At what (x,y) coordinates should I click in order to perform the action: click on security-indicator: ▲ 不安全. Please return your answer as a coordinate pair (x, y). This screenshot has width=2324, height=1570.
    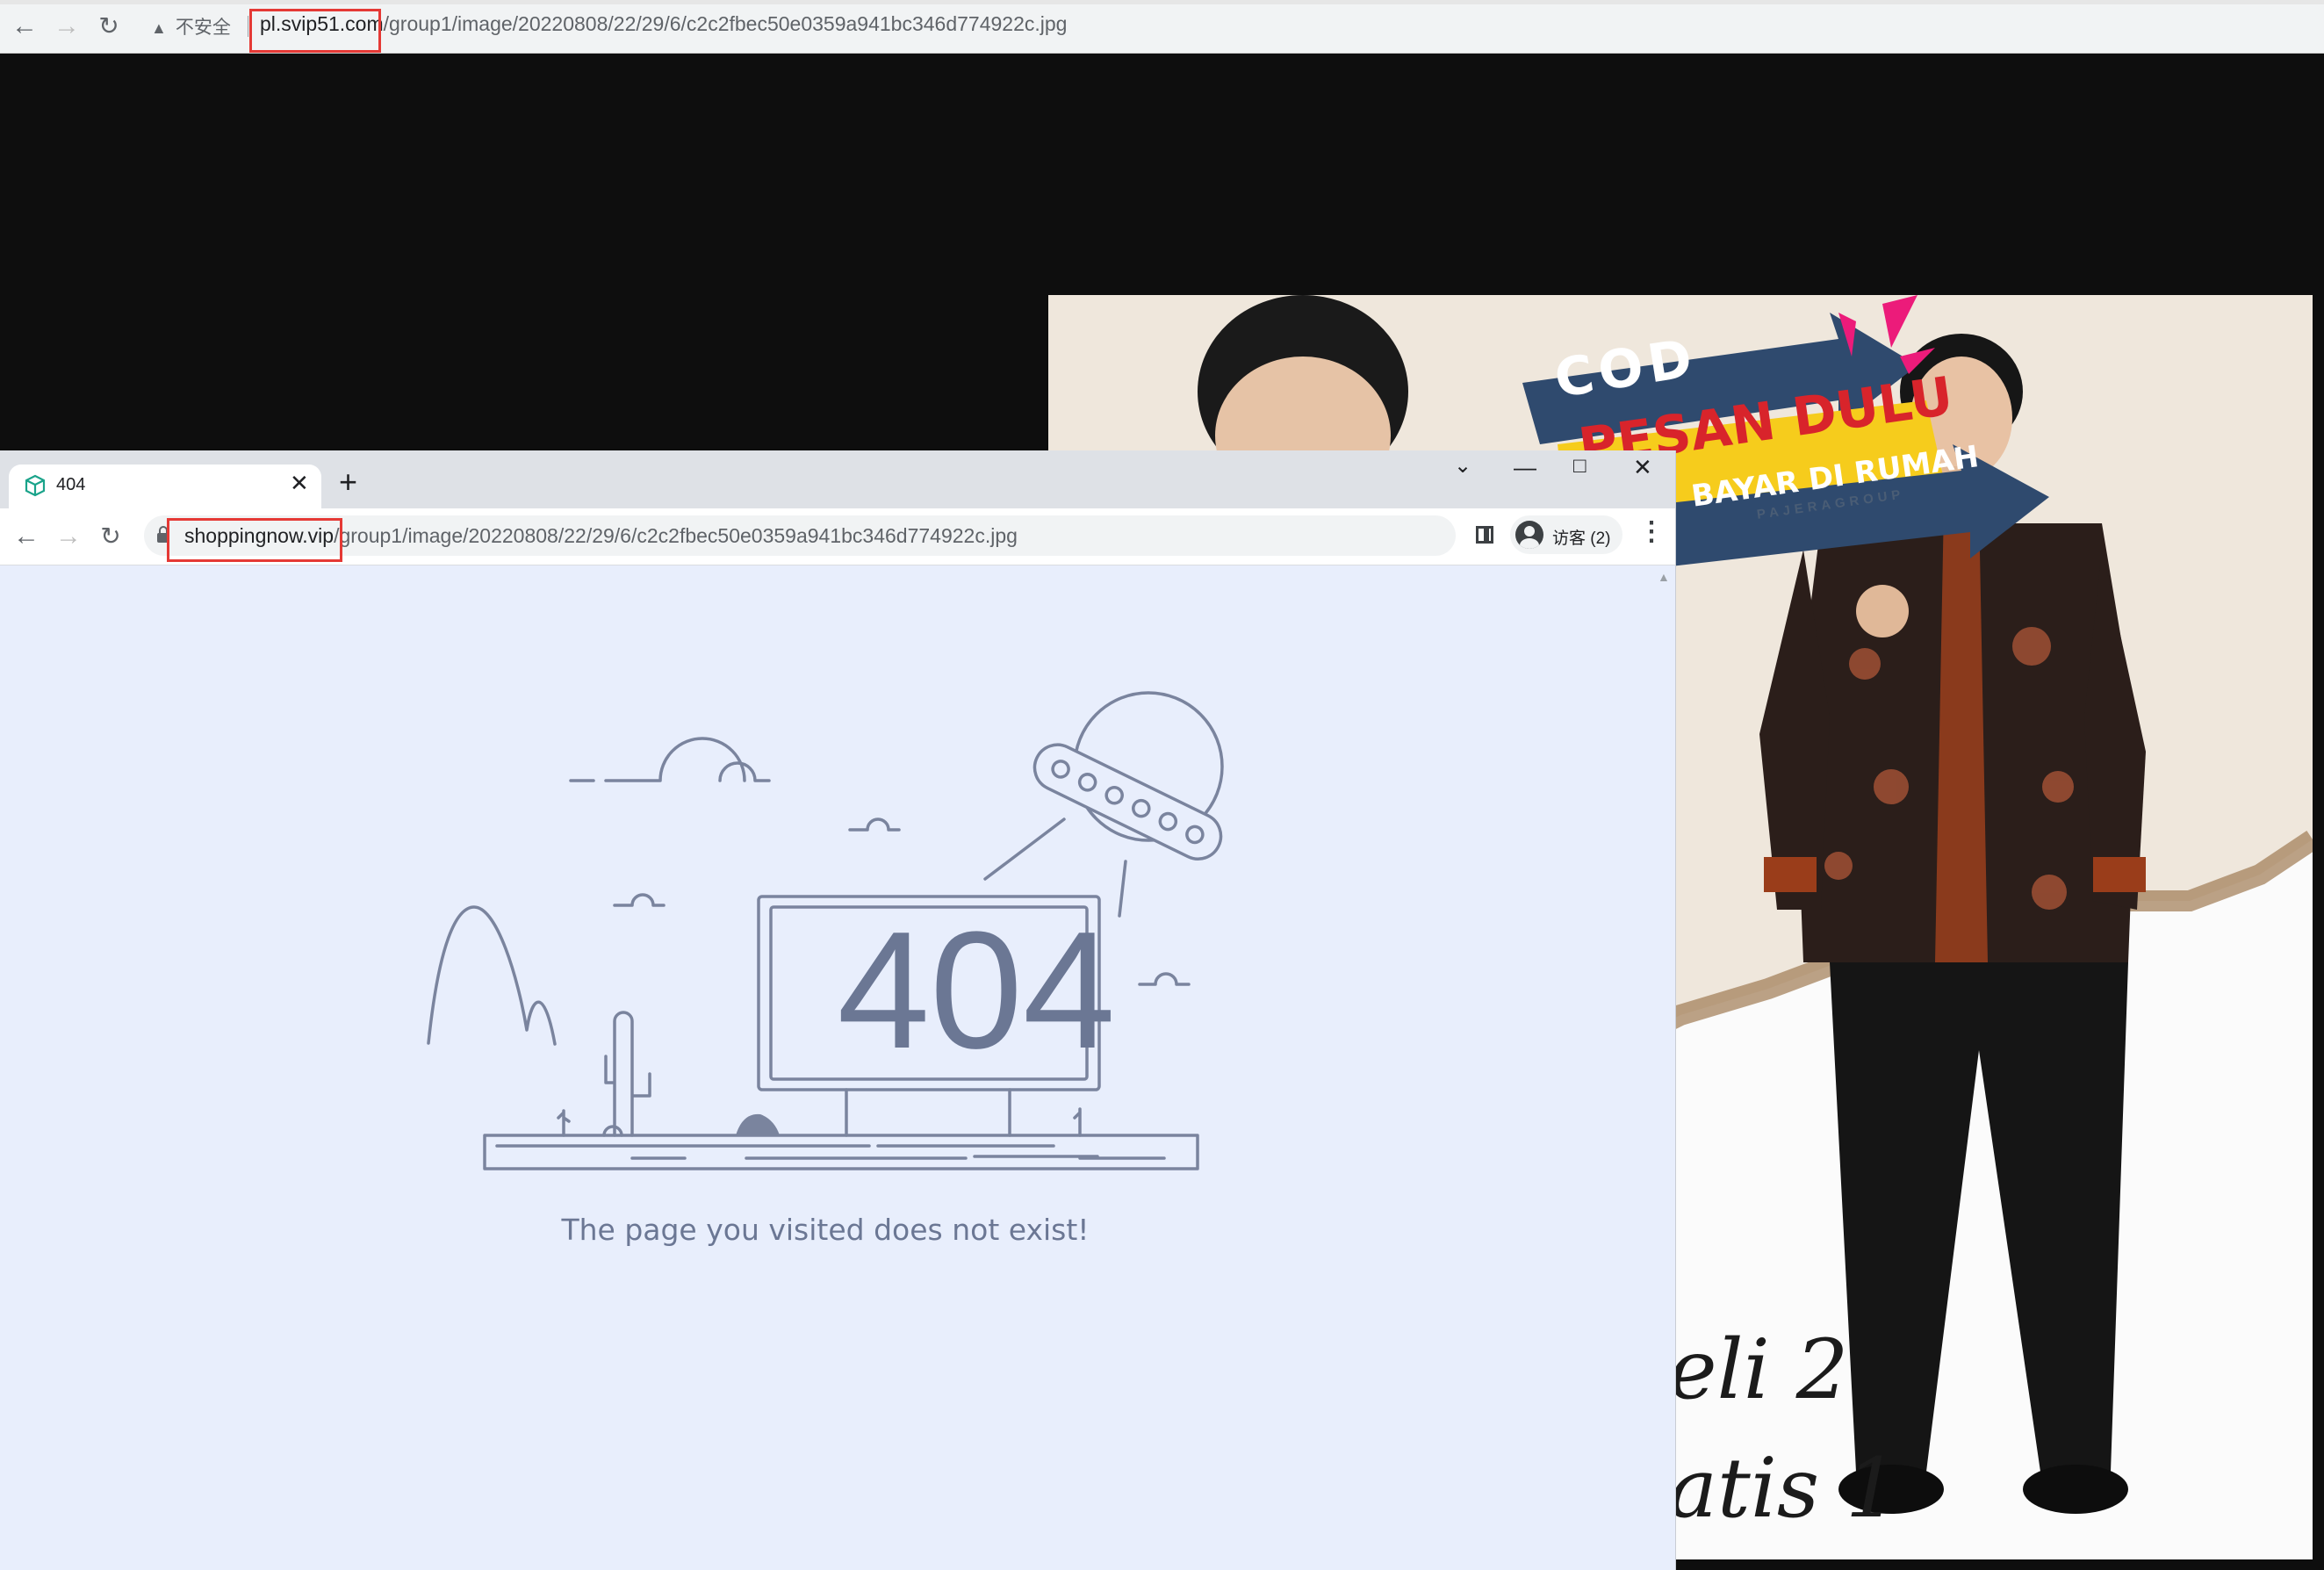
    Looking at the image, I should click on (191, 26).